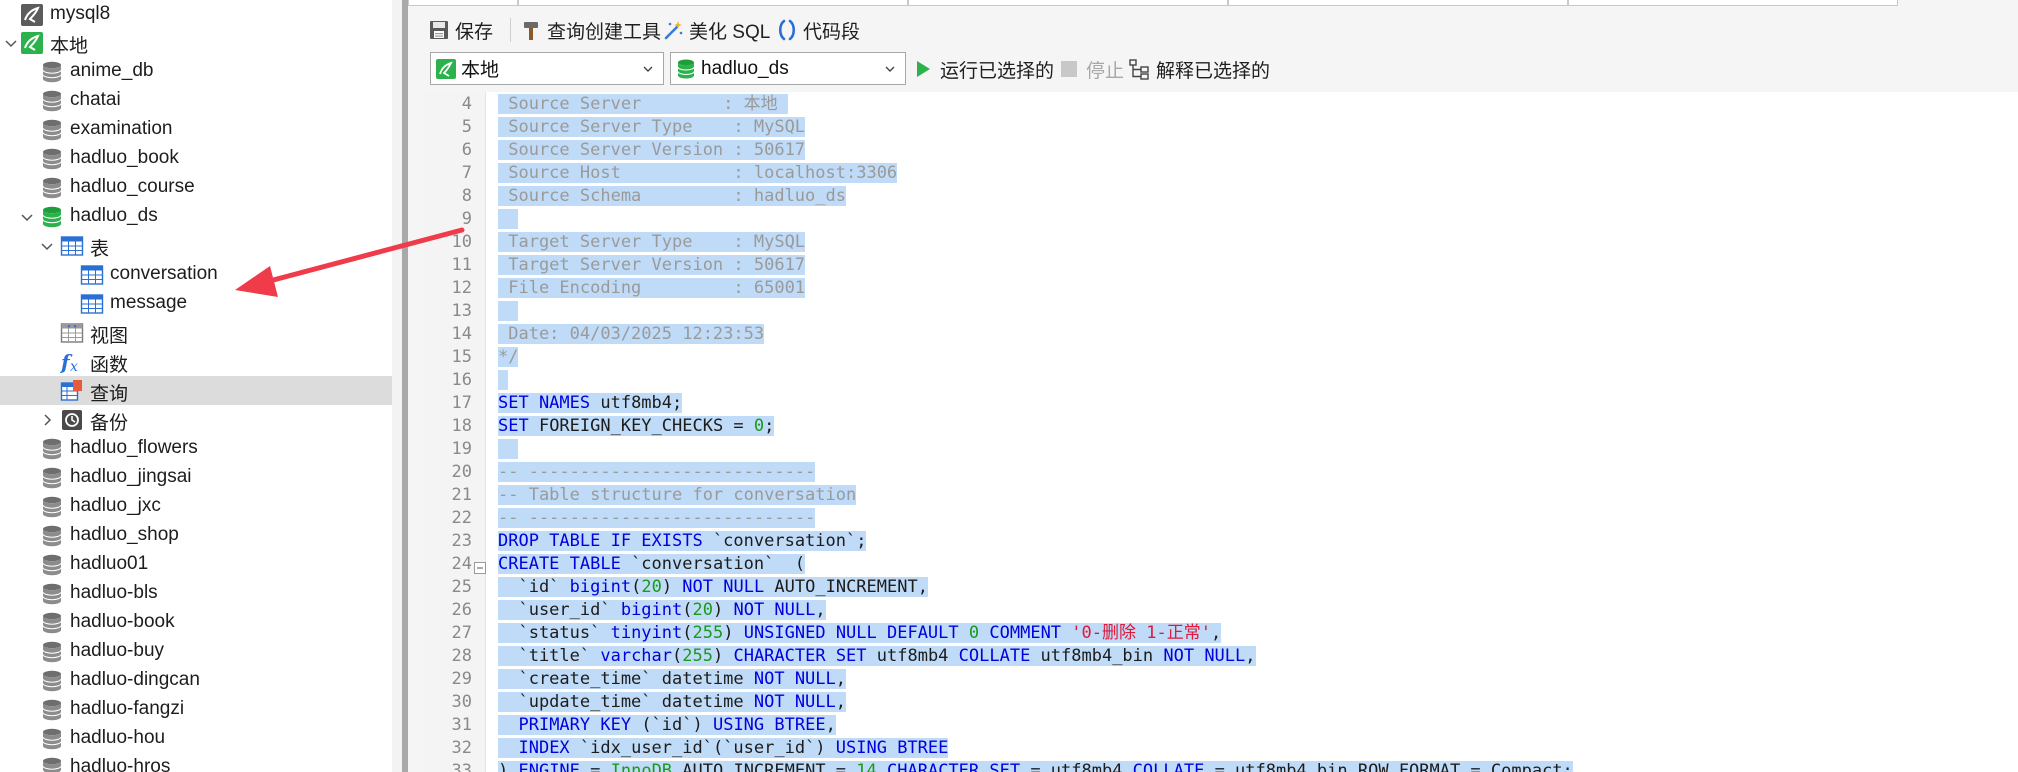  What do you see at coordinates (652, 150) in the screenshot?
I see `code-text: Source Server Version : 50617` at bounding box center [652, 150].